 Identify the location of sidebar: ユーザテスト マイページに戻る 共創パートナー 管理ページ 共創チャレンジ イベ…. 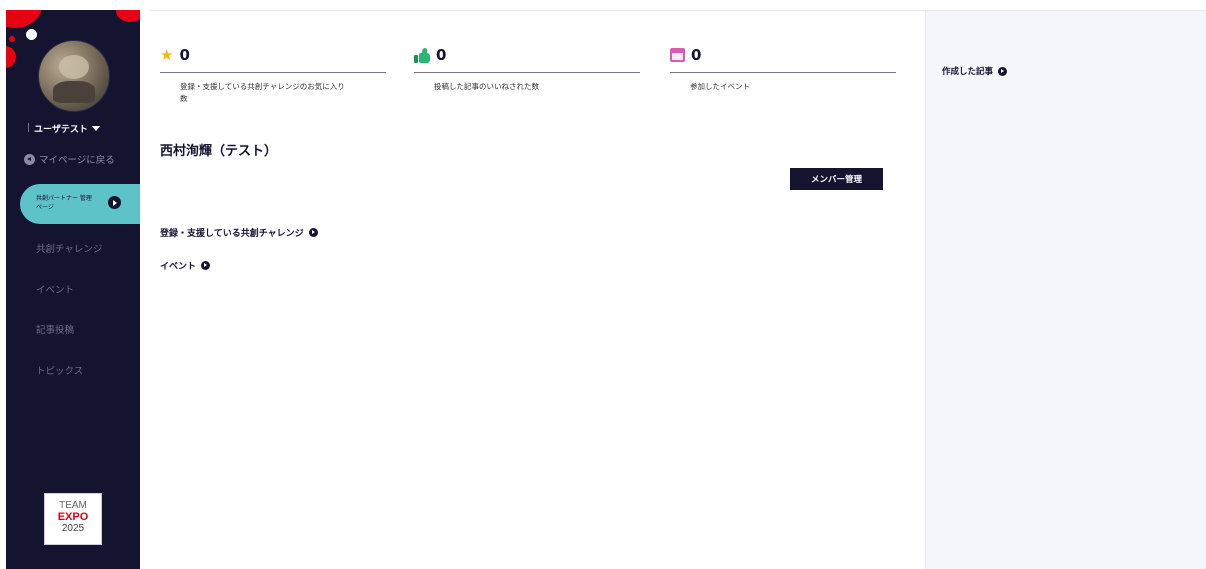
(73, 289).